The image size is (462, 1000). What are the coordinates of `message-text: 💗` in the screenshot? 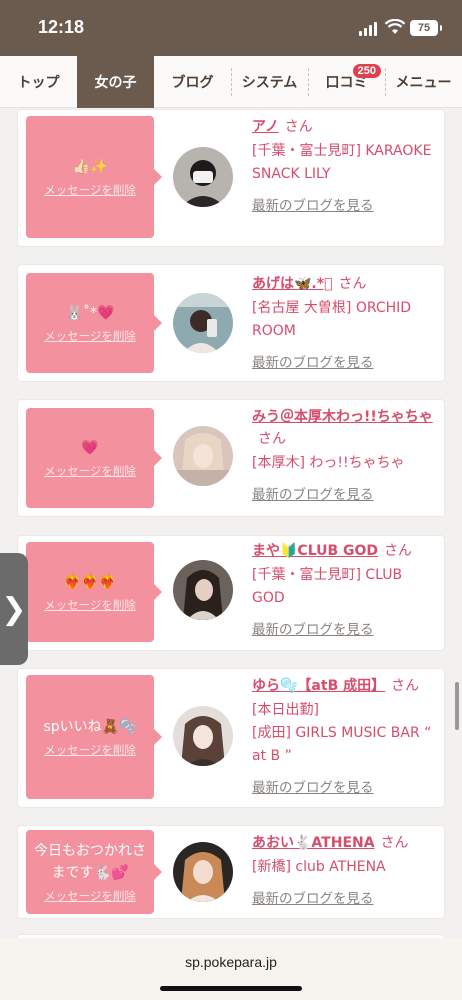 It's located at (90, 448).